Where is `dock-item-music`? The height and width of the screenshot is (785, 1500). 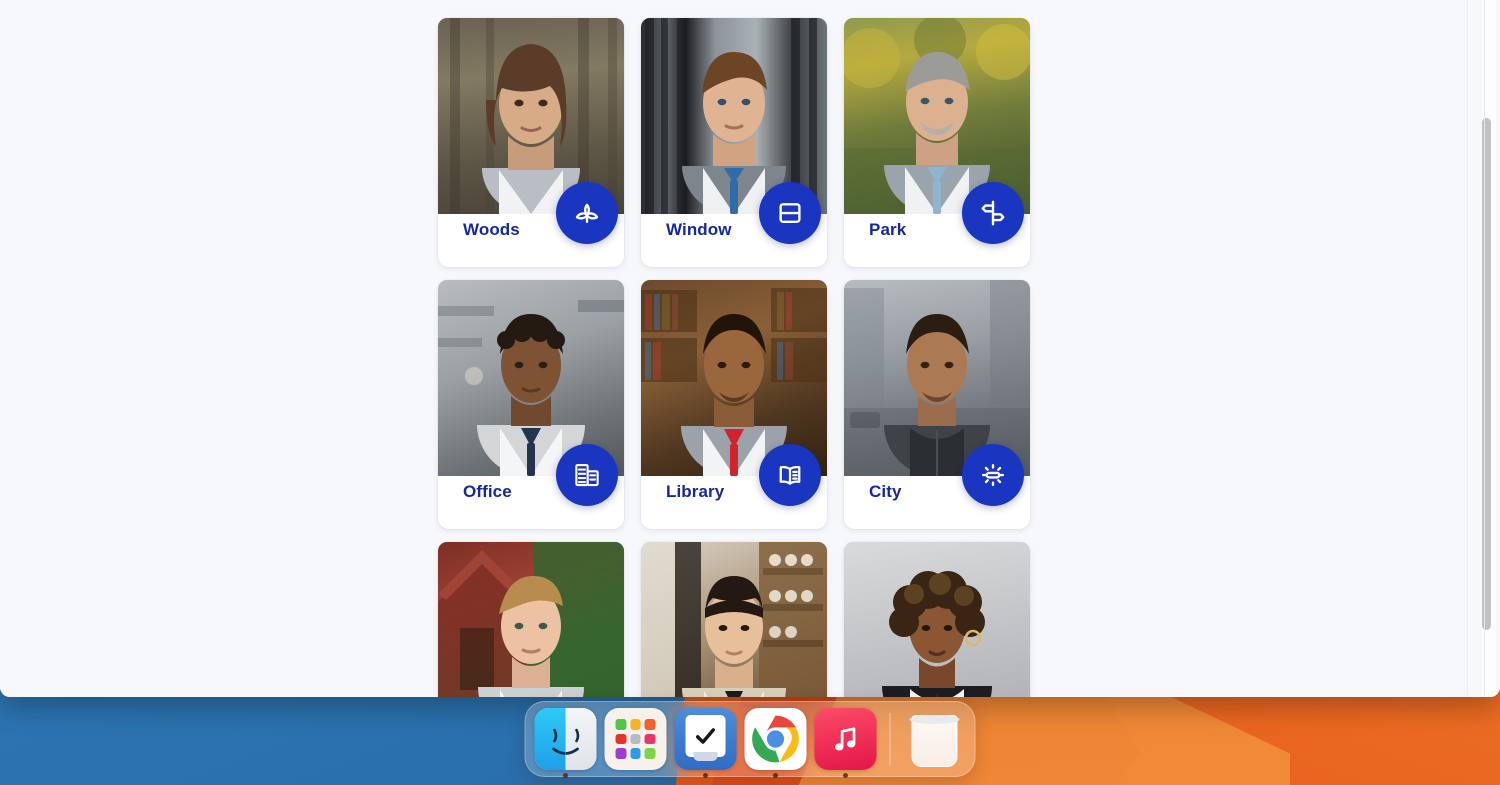 dock-item-music is located at coordinates (845, 743).